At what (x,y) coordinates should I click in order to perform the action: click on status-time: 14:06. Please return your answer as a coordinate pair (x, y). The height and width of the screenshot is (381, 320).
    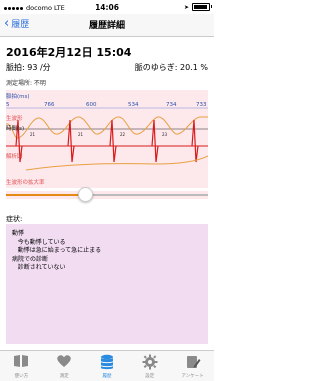
    Looking at the image, I should click on (107, 7).